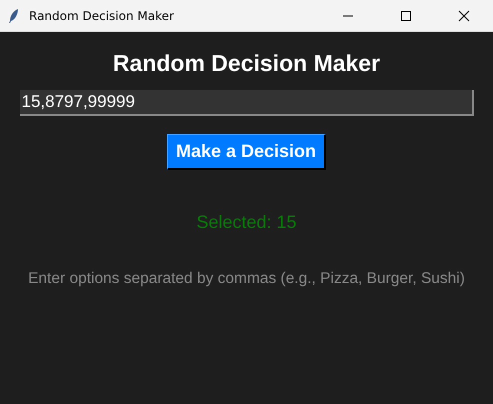  What do you see at coordinates (102, 15) in the screenshot?
I see `window-title: Random Decision Maker` at bounding box center [102, 15].